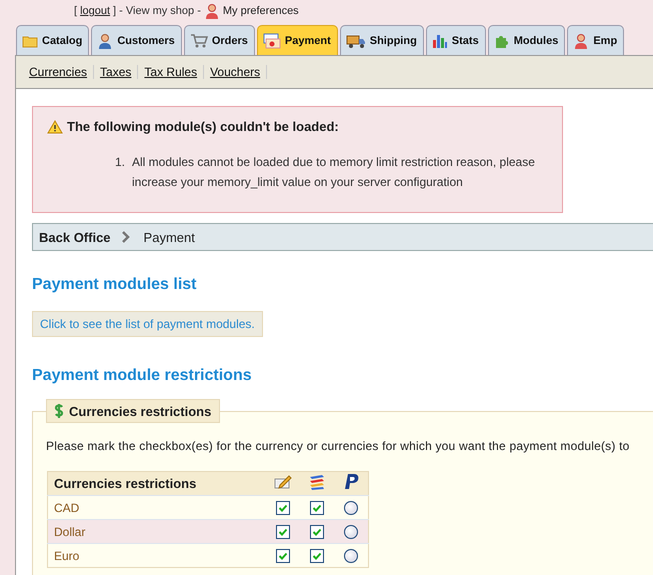 This screenshot has height=575, width=653. I want to click on folder-icon, so click(30, 41).